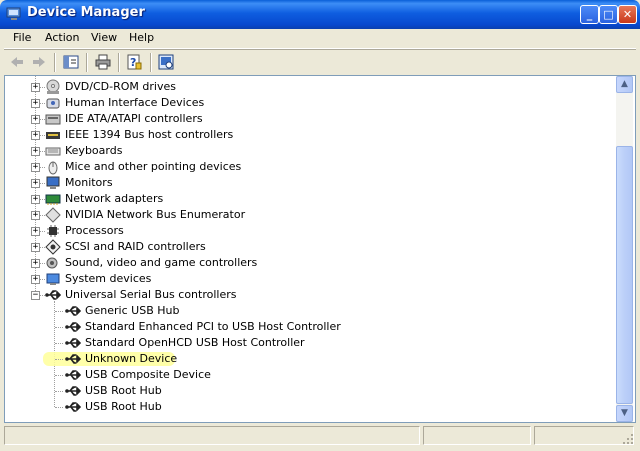 The height and width of the screenshot is (451, 640). I want to click on back-icon, so click(17, 62).